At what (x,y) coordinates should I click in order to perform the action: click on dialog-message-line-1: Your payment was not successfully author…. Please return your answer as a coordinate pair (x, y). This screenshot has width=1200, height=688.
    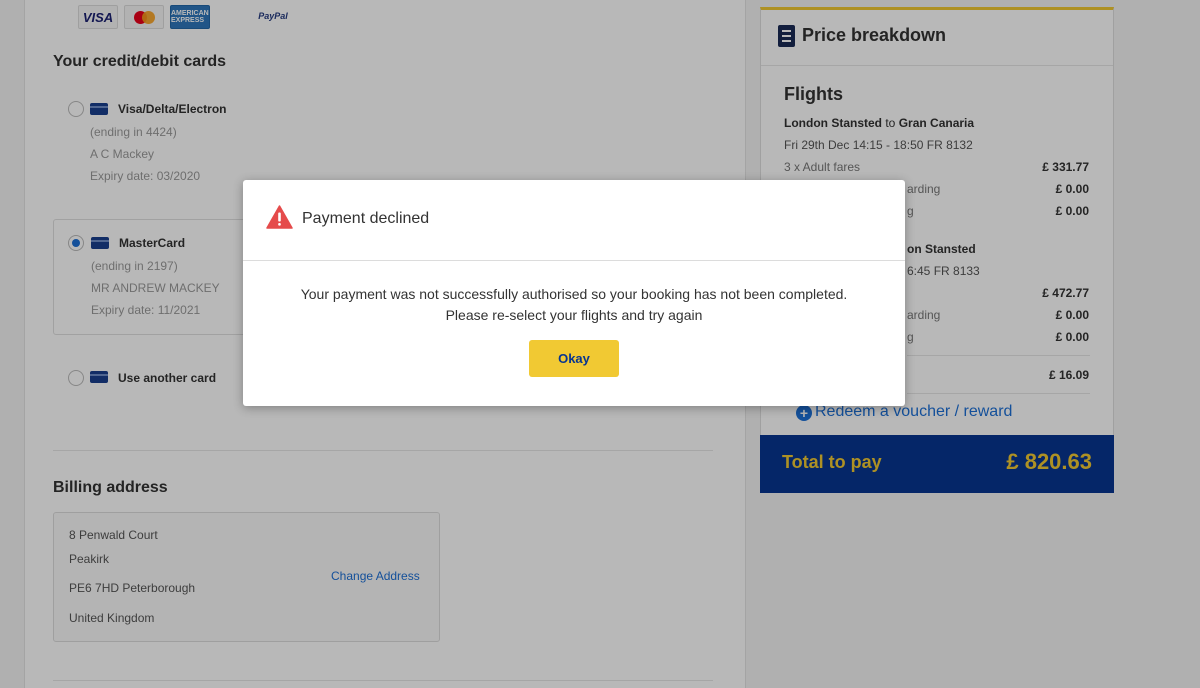
    Looking at the image, I should click on (574, 294).